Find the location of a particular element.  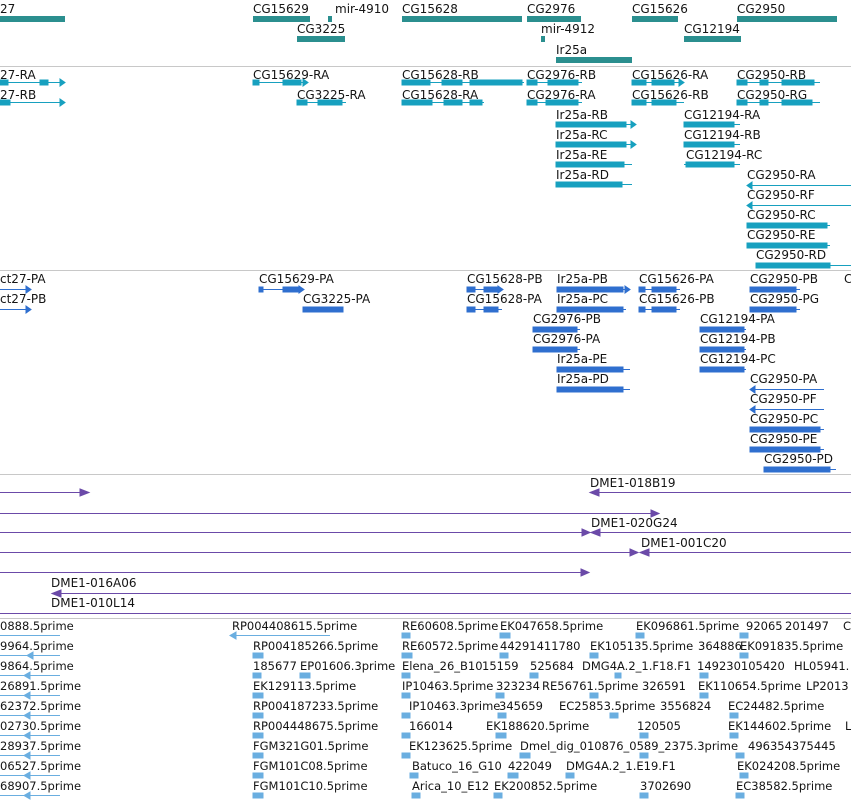

est-label: EC25853.5prime is located at coordinates (607, 706).